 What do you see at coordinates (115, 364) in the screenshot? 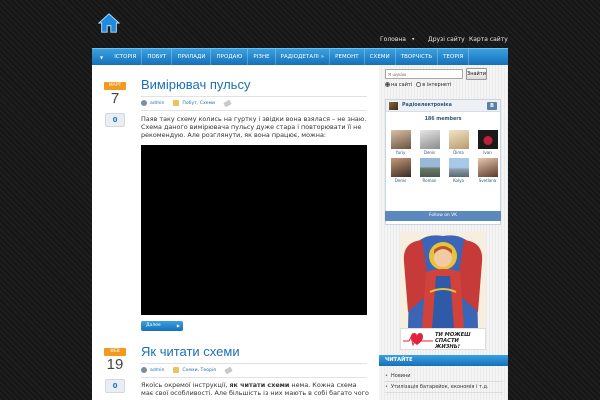
I see `post-day: 19` at bounding box center [115, 364].